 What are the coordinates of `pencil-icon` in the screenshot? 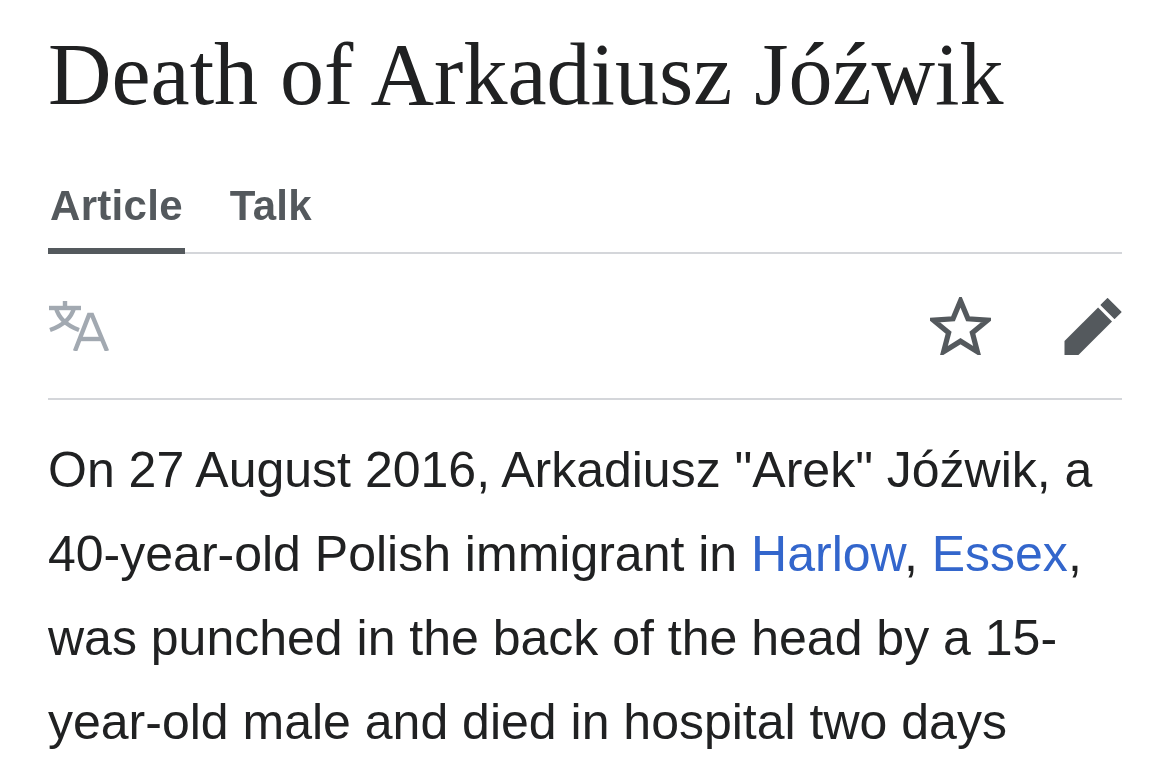 It's located at (1093, 326).